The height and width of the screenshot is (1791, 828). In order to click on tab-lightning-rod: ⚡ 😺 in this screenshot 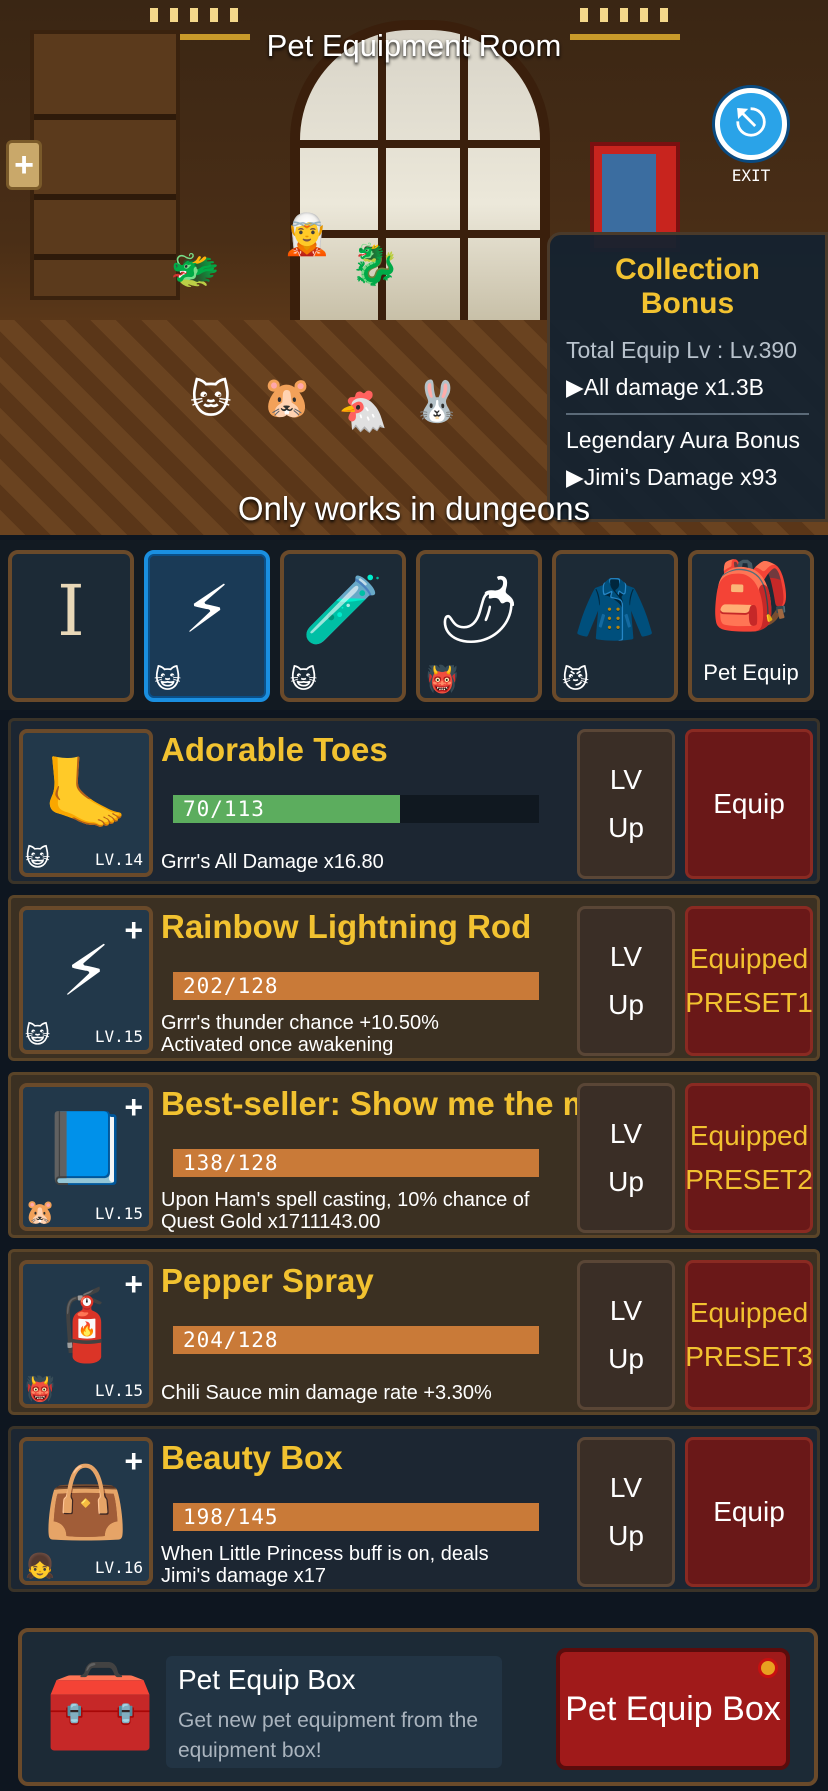, I will do `click(207, 626)`.